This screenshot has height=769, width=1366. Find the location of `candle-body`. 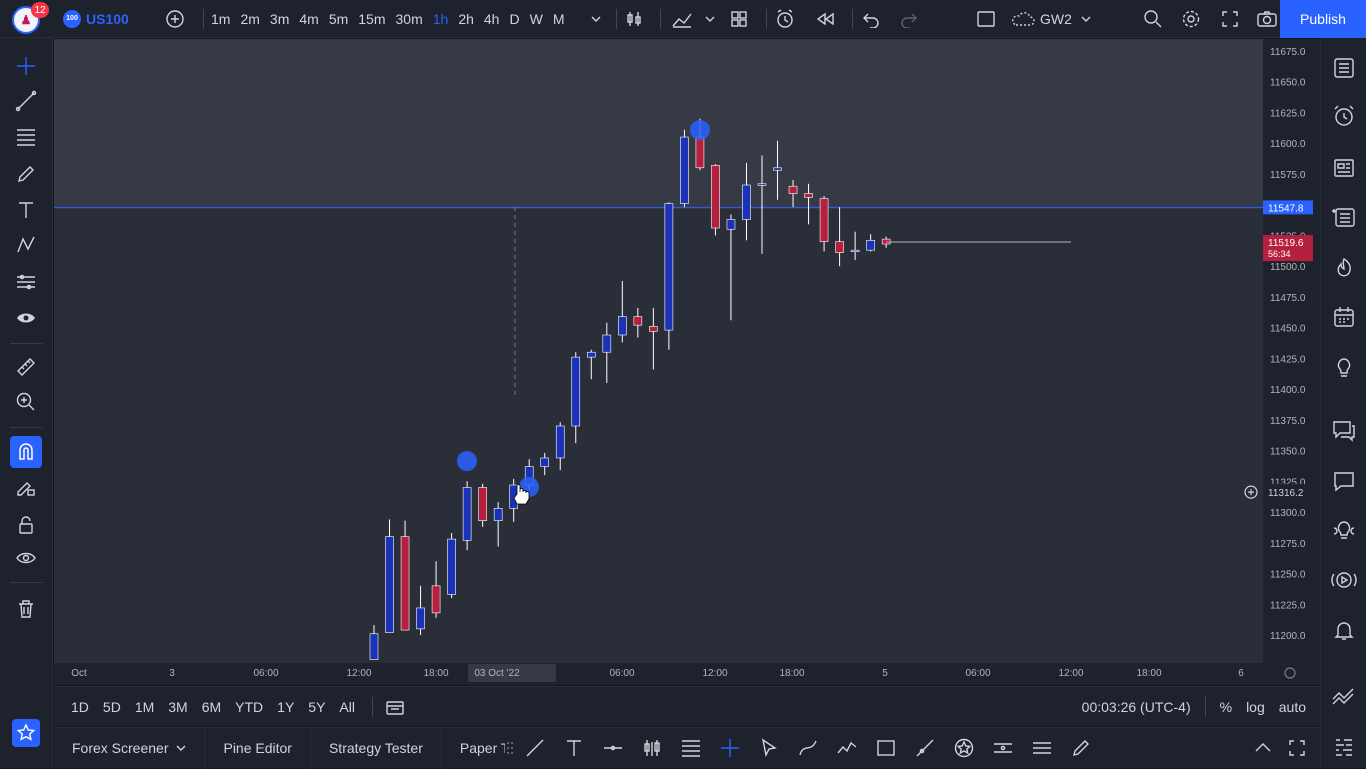

candle-body is located at coordinates (746, 202).